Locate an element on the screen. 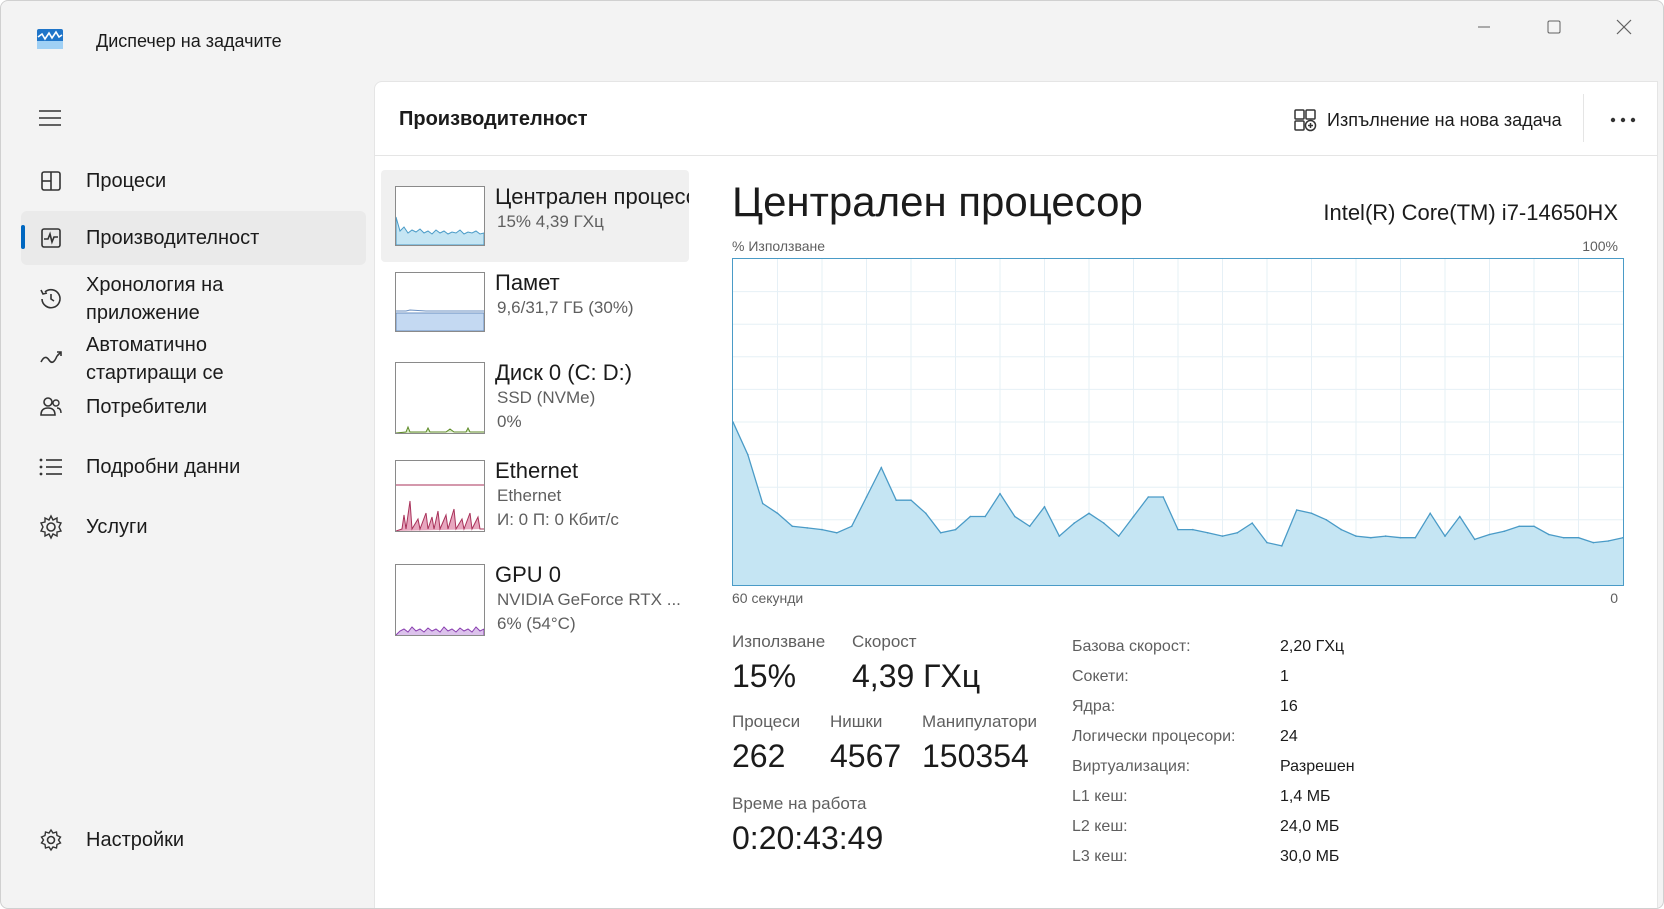 This screenshot has width=1664, height=909. resource-item-disk: Диск 0 (C: D:) SSD (NVMe) 0% is located at coordinates (535, 396).